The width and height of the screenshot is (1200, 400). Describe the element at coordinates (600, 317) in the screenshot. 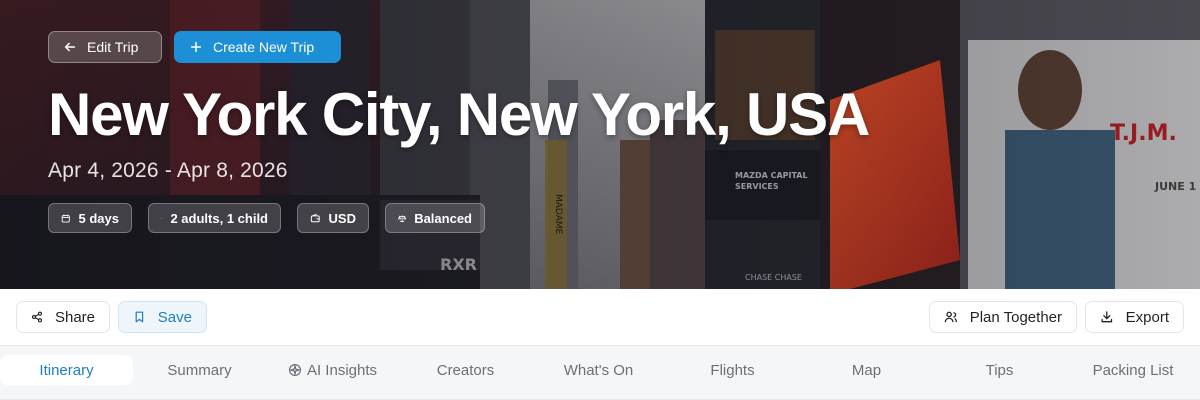

I see `action-bar: Share Save Plan Together Export` at that location.